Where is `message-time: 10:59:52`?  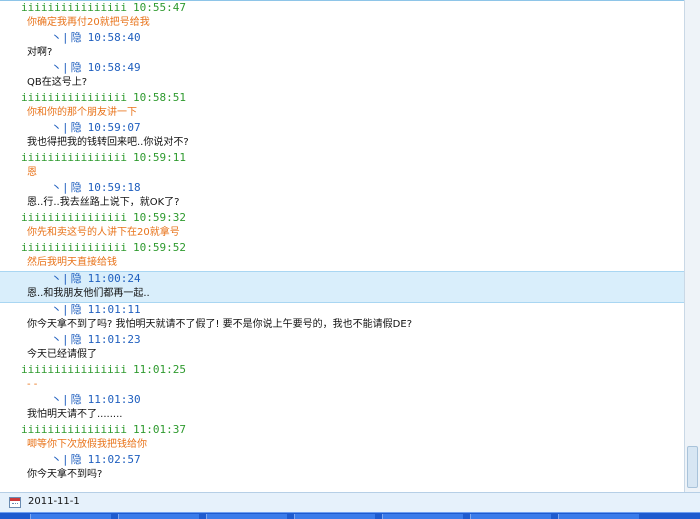 message-time: 10:59:52 is located at coordinates (159, 247).